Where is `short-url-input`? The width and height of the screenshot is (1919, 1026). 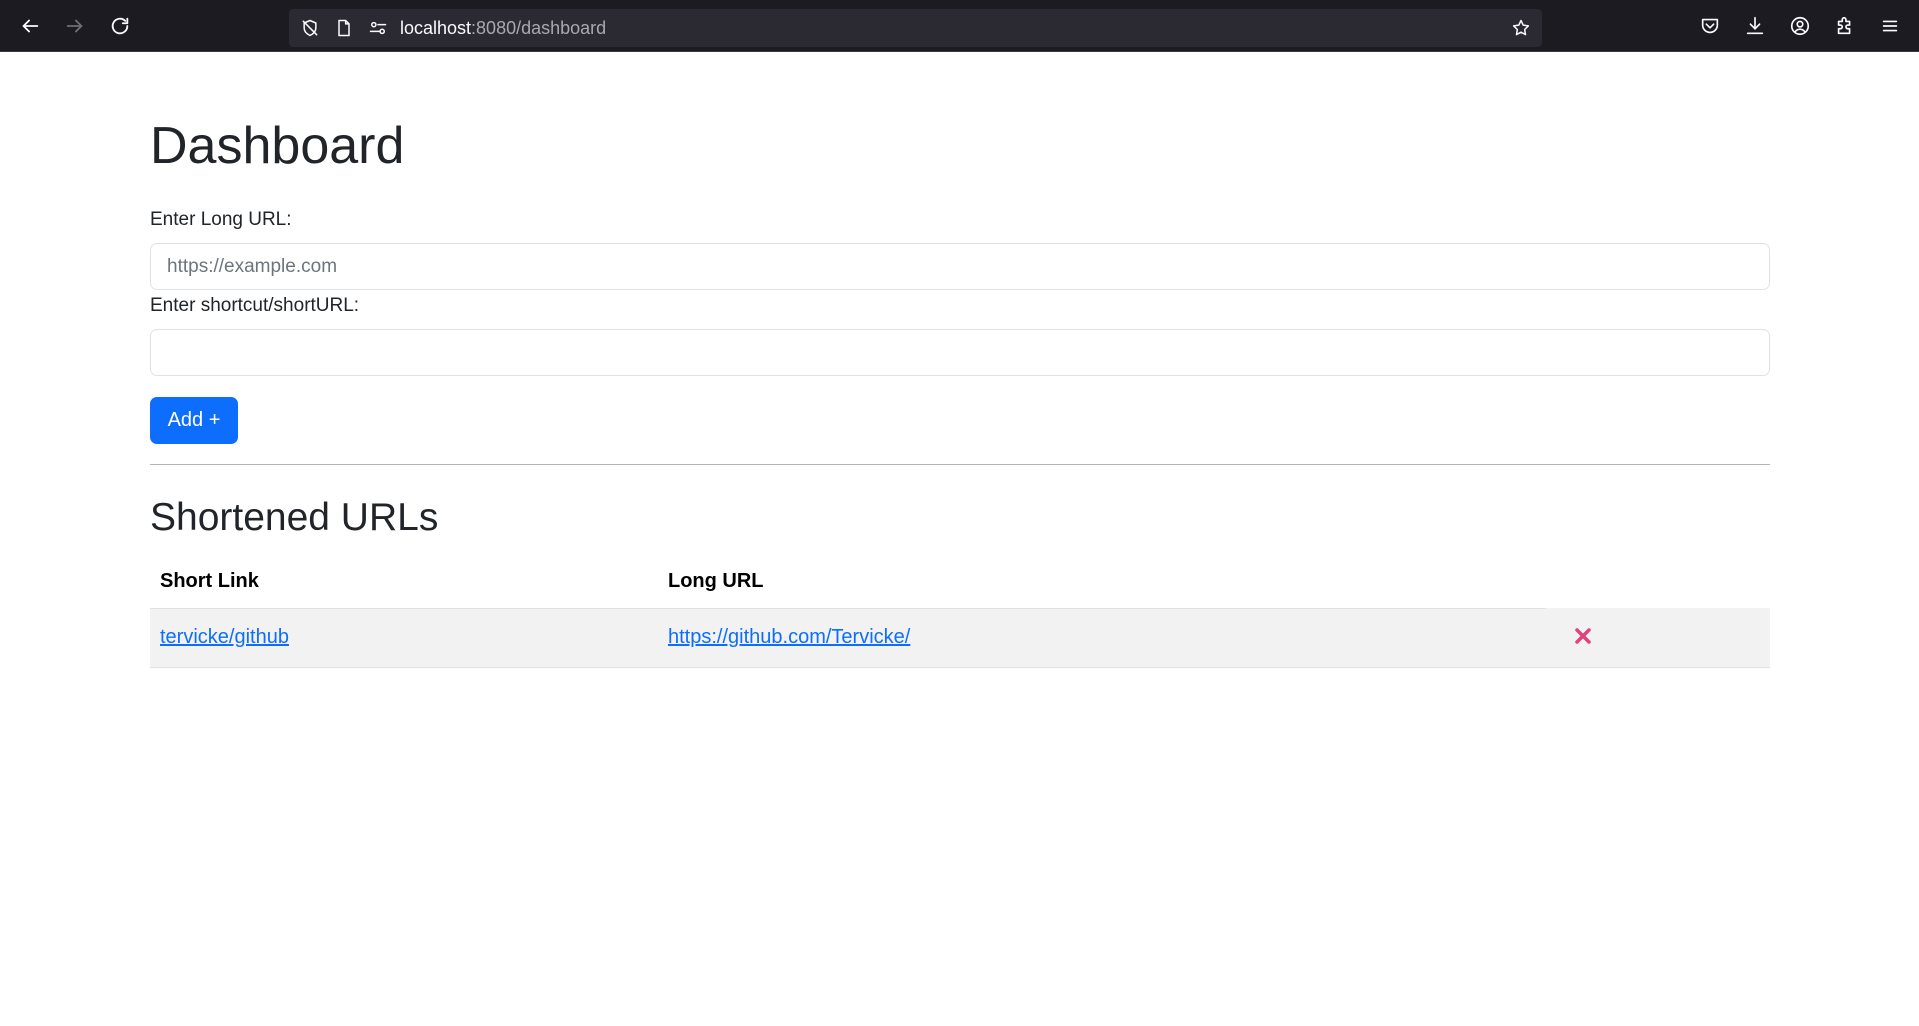 short-url-input is located at coordinates (960, 352).